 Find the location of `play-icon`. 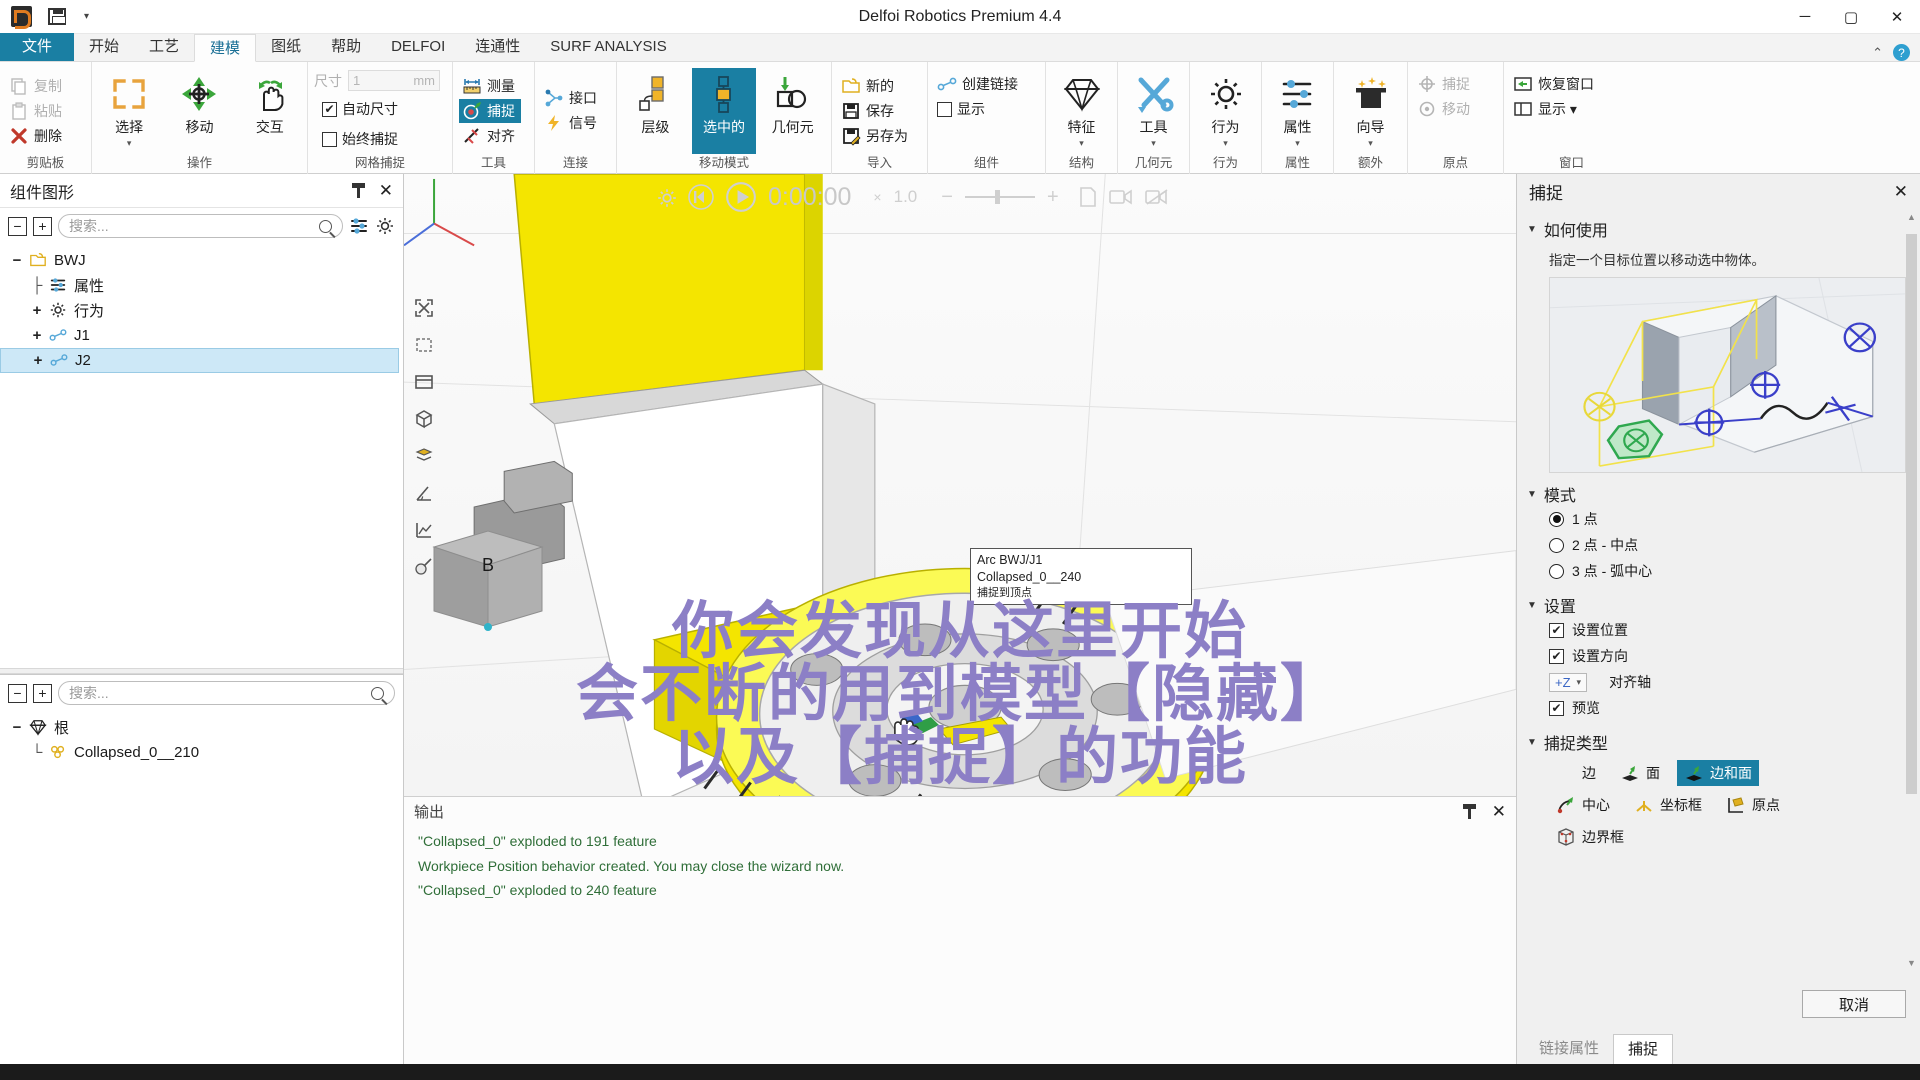

play-icon is located at coordinates (741, 197).